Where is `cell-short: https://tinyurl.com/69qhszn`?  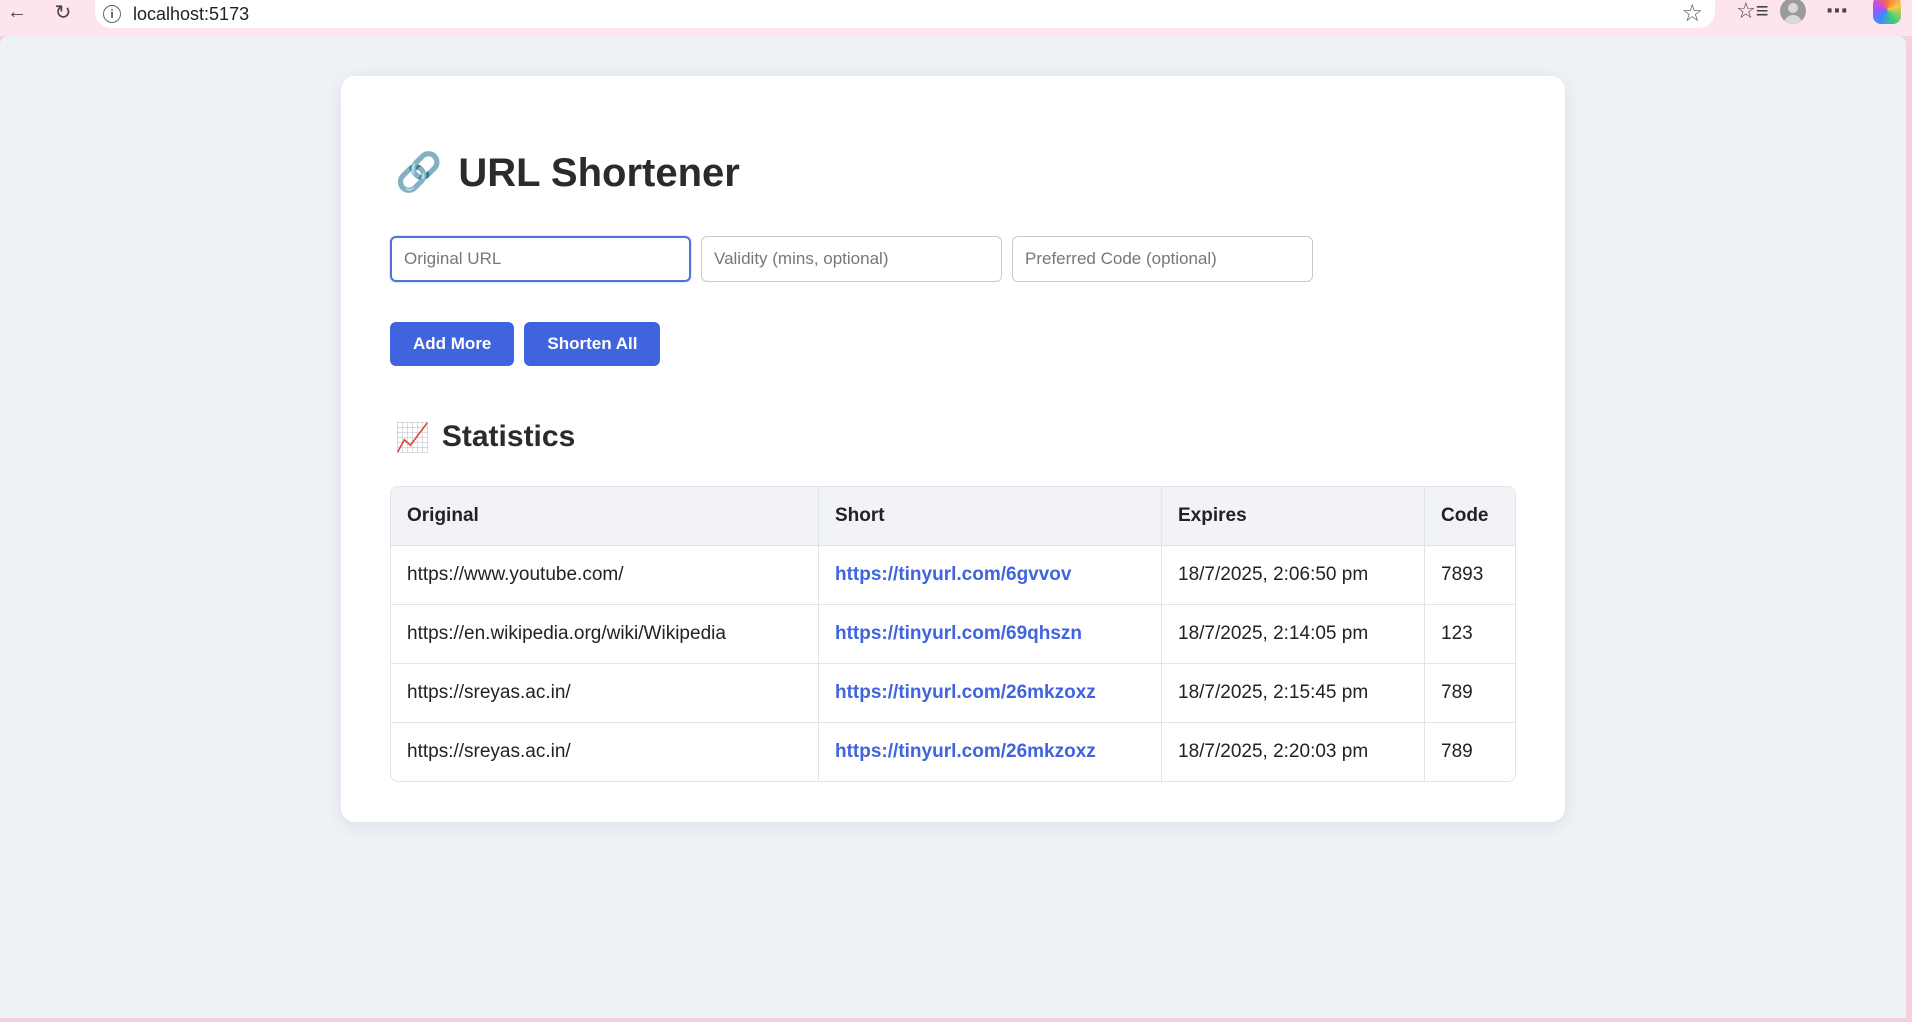
cell-short: https://tinyurl.com/69qhszn is located at coordinates (990, 634).